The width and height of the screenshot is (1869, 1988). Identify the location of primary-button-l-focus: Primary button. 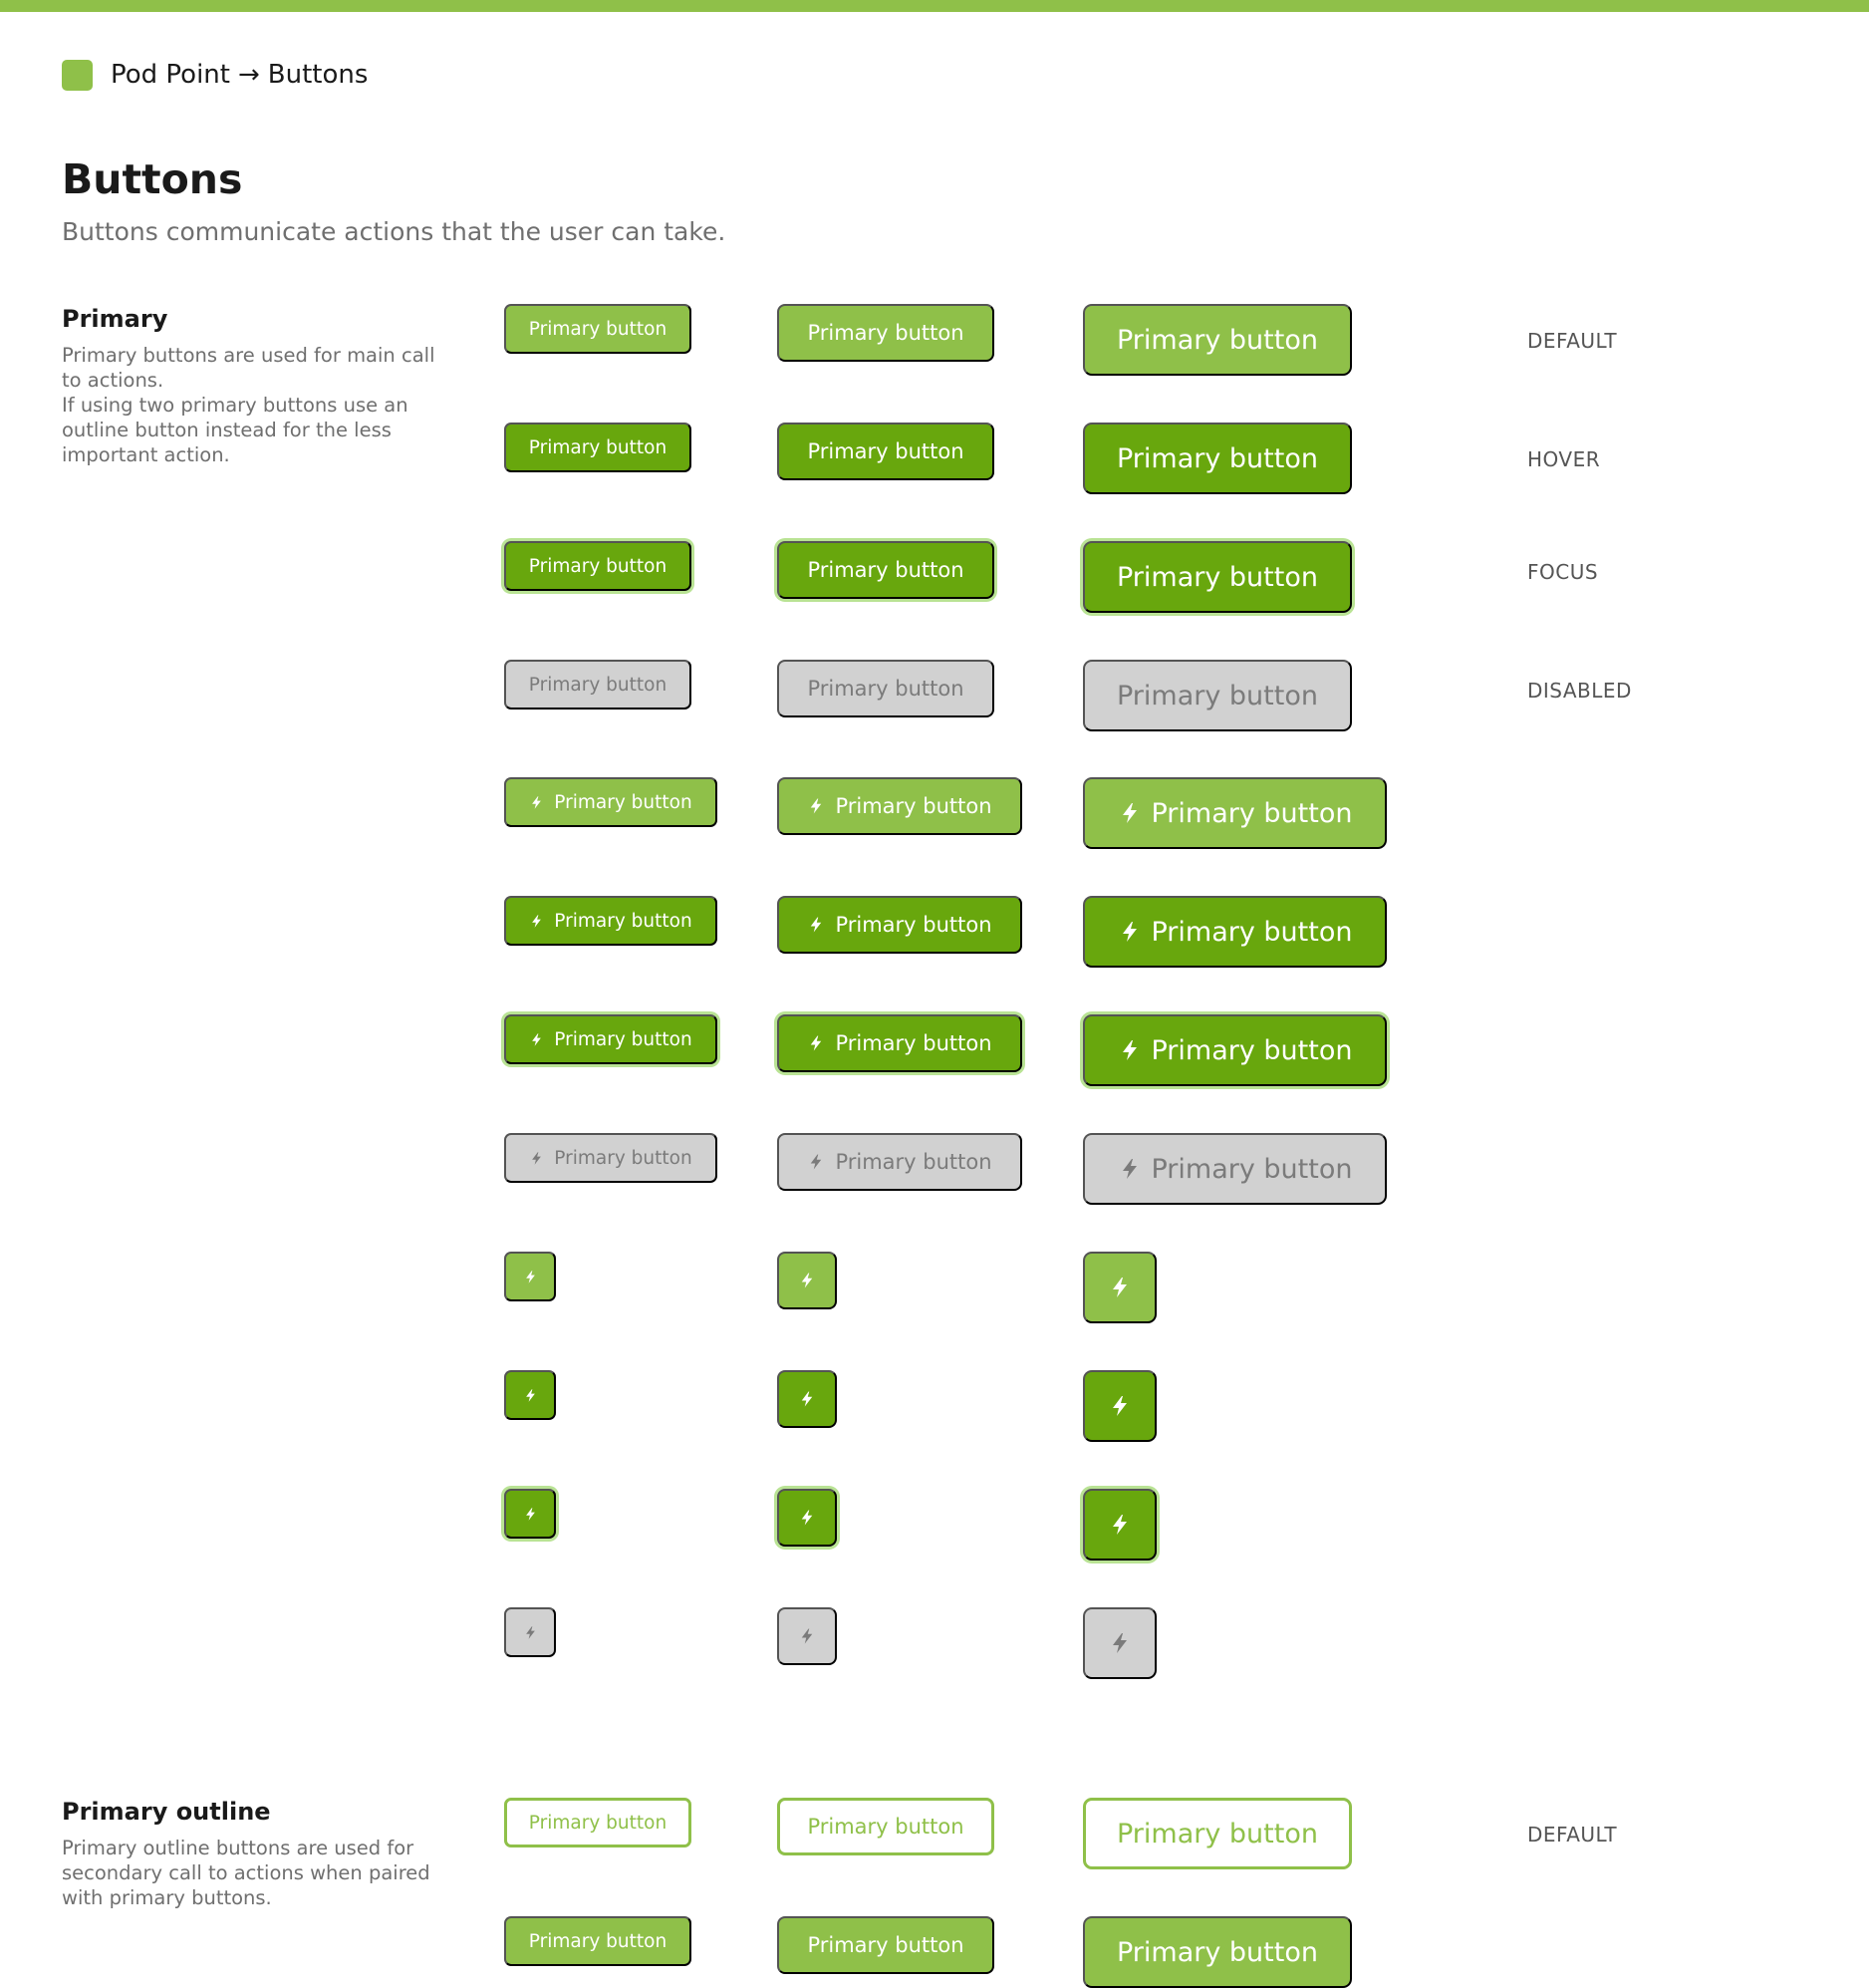
(1217, 577).